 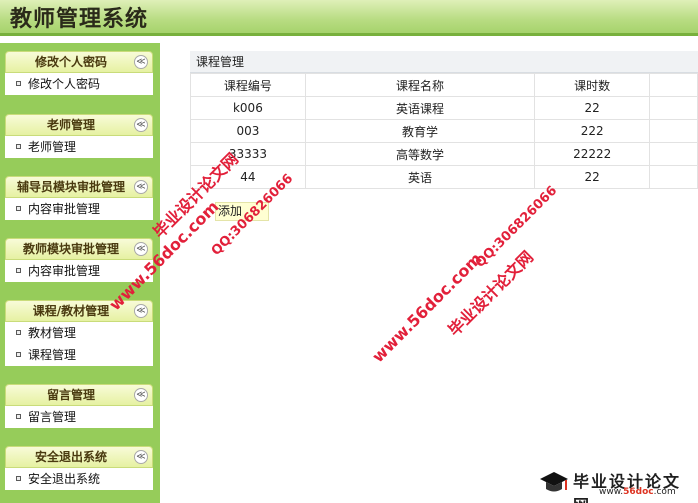 I want to click on sidebar-section-title: 安全退出系统, so click(x=70, y=457).